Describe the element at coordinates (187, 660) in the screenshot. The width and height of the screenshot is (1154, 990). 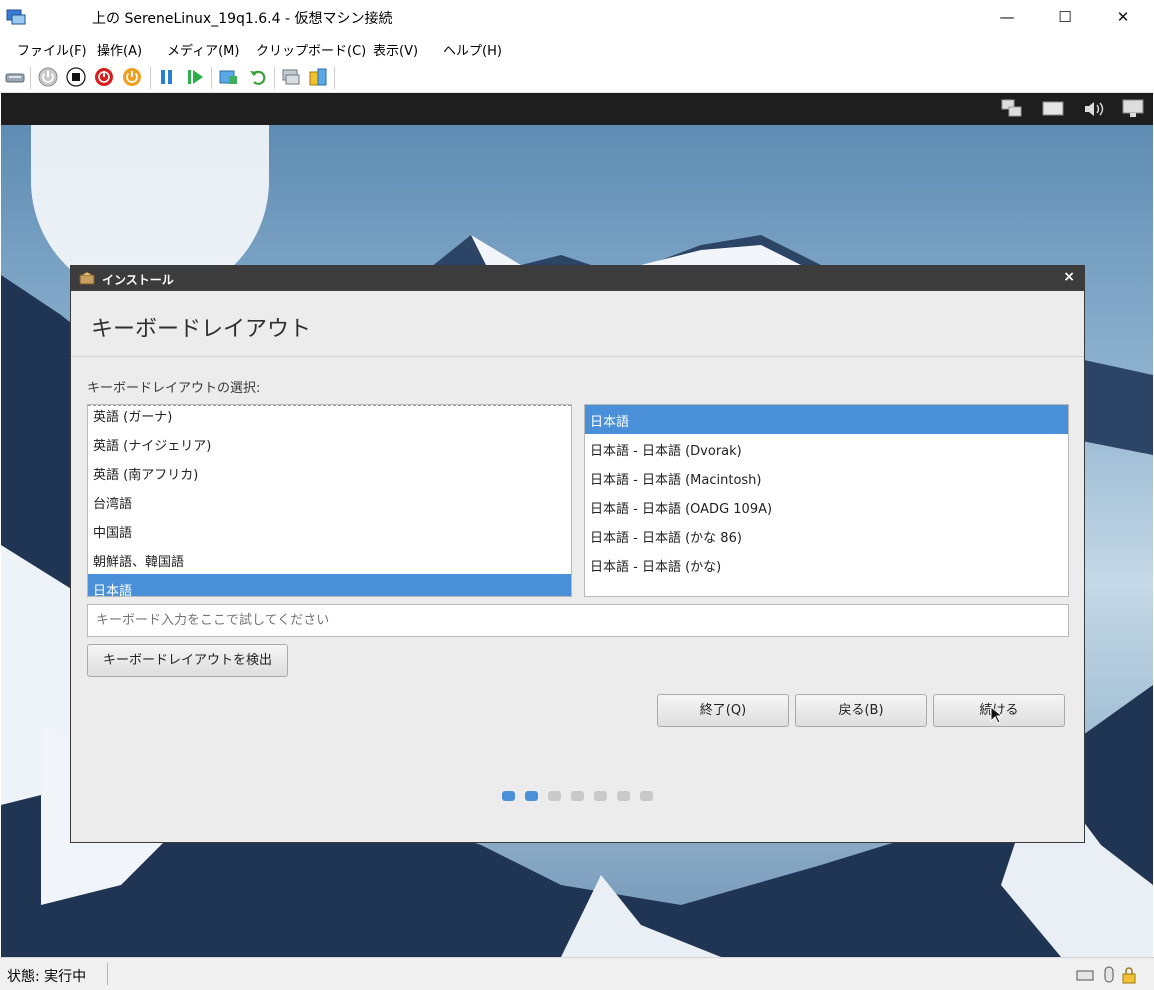
I see `detect-layout-button: キーボードレイアウトを検出` at that location.